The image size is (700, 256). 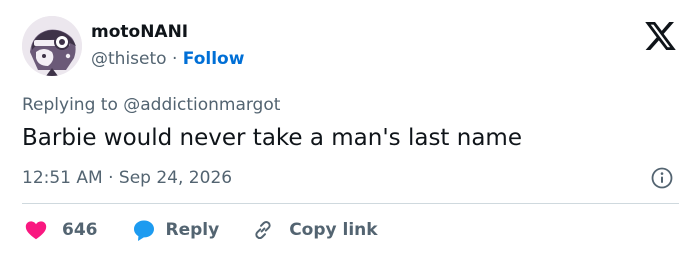 What do you see at coordinates (333, 230) in the screenshot?
I see `copy-link-label: Copy link` at bounding box center [333, 230].